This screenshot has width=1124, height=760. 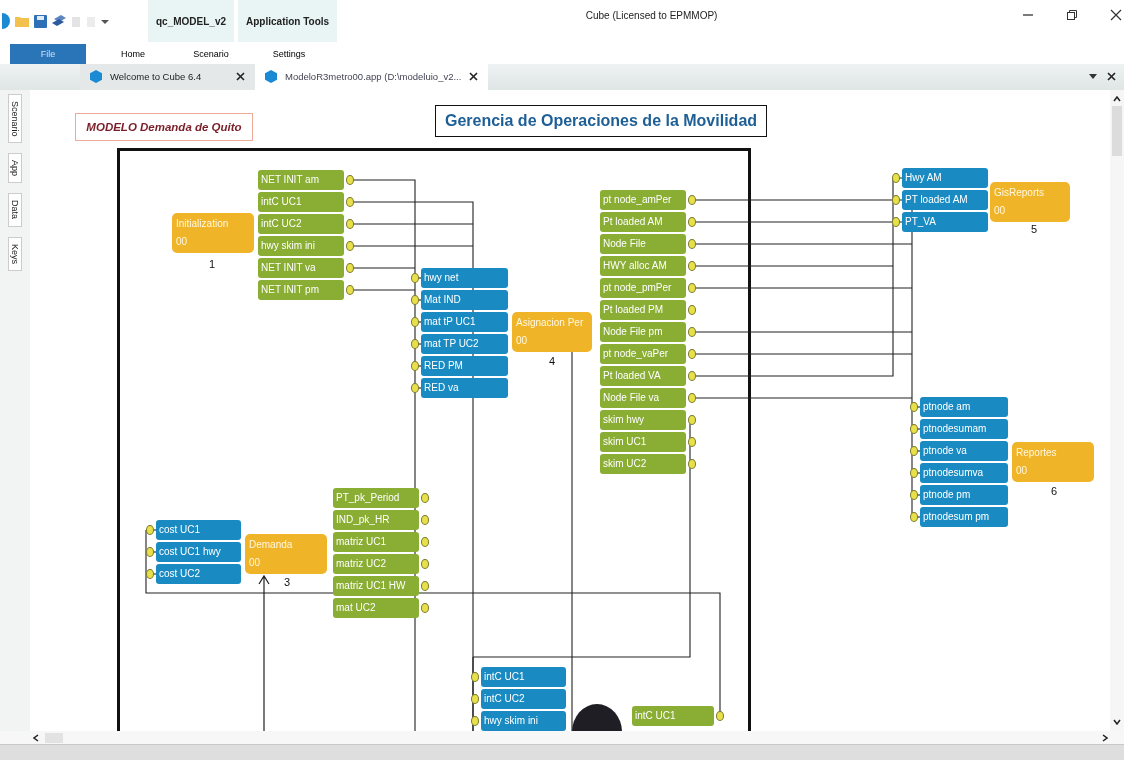 What do you see at coordinates (133, 53) in the screenshot?
I see `ribbon-tab: Home` at bounding box center [133, 53].